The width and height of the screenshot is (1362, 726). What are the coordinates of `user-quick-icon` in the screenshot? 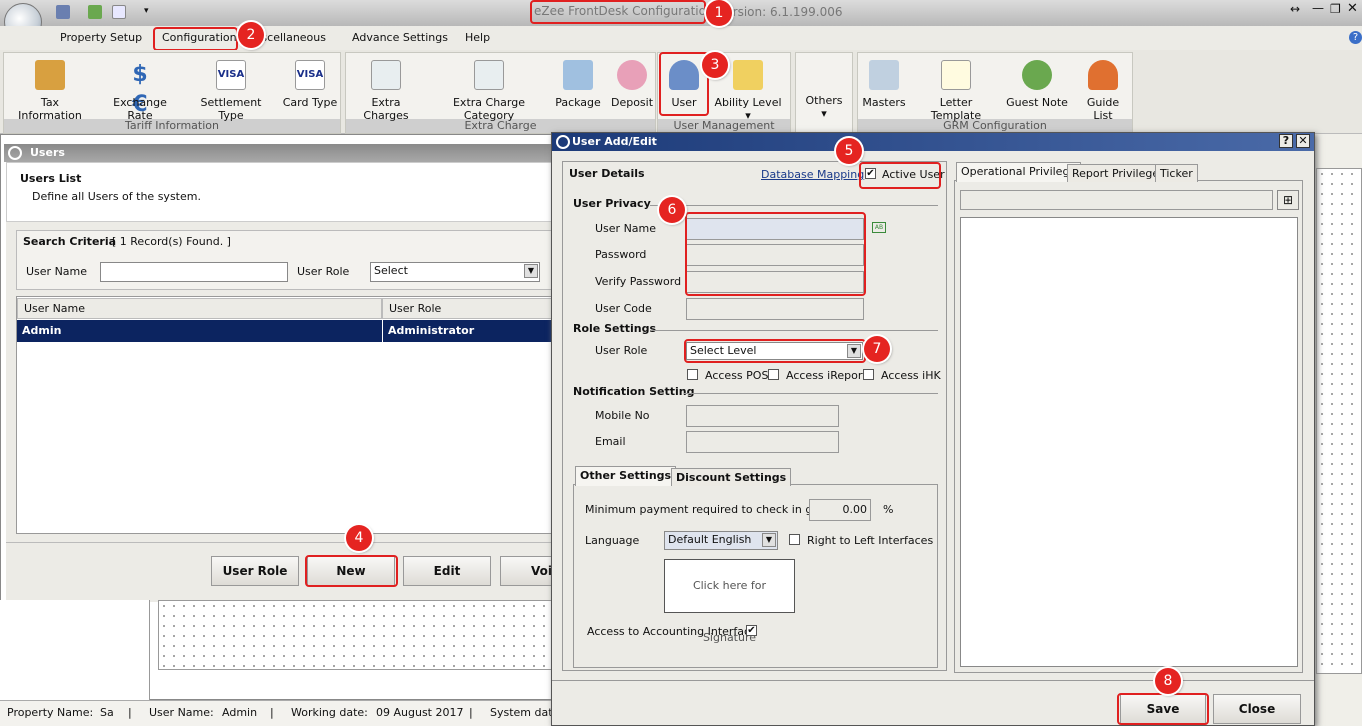 It's located at (63, 12).